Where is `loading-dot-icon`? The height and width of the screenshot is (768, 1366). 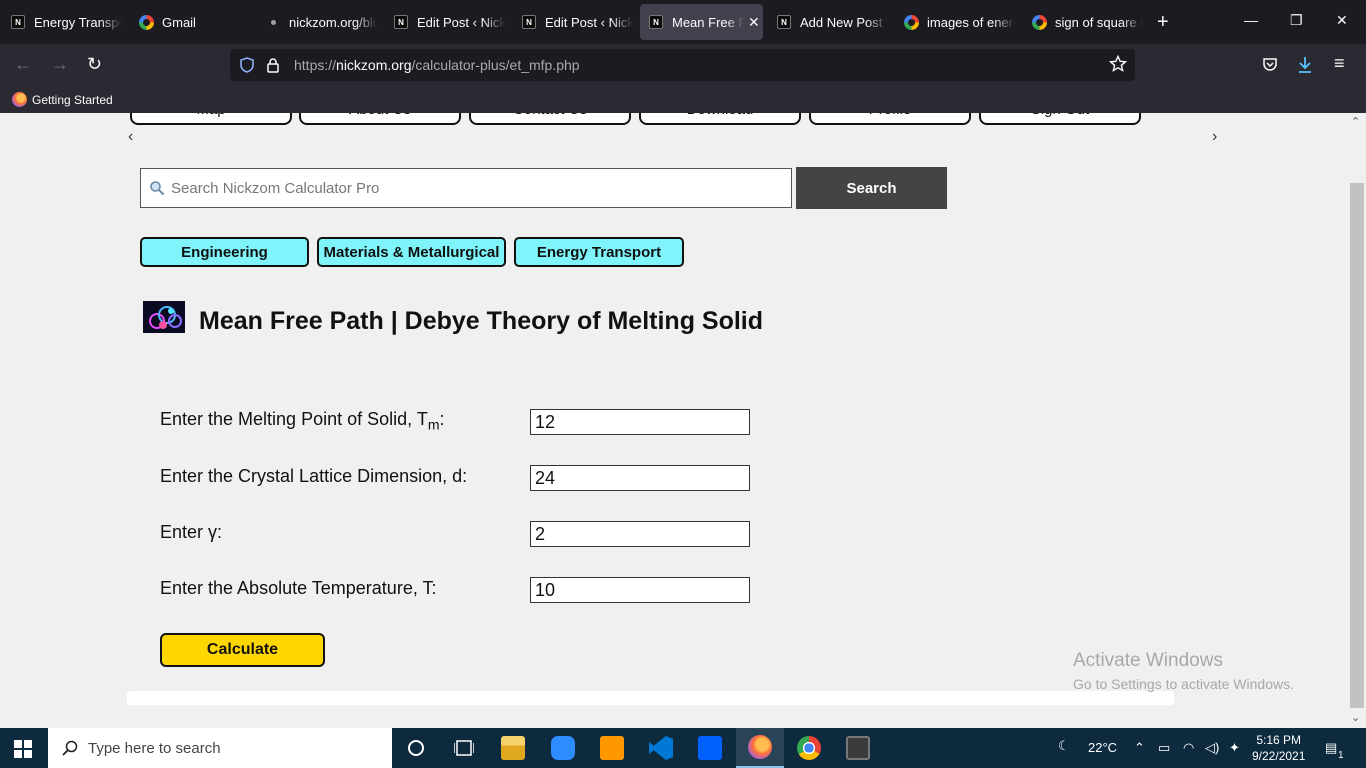
loading-dot-icon is located at coordinates (273, 22).